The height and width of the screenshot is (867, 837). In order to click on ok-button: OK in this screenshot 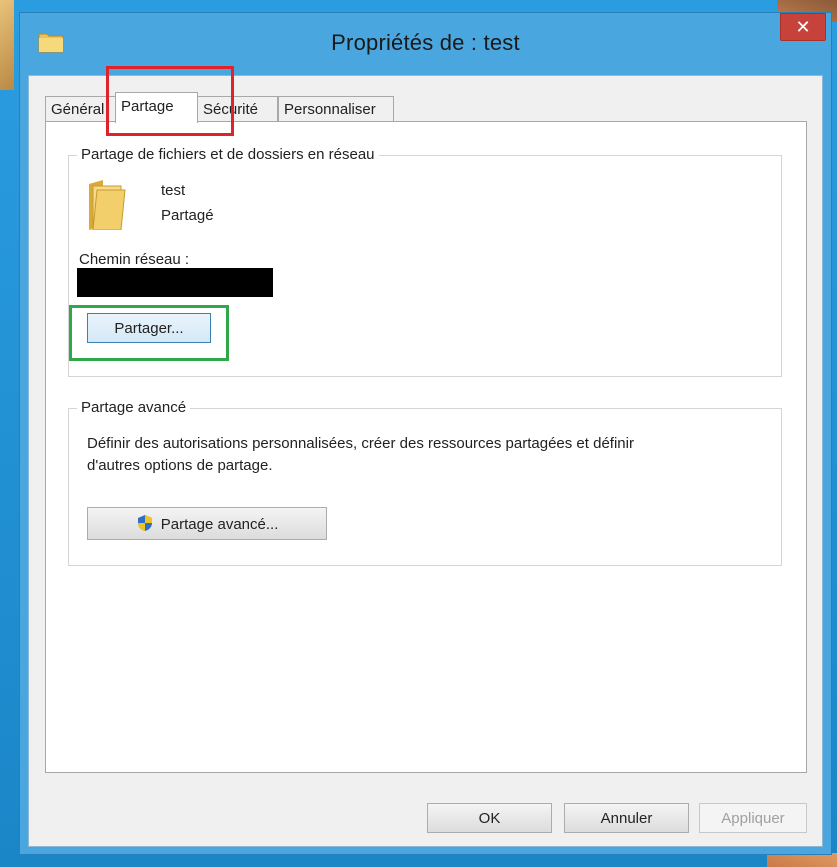, I will do `click(489, 818)`.